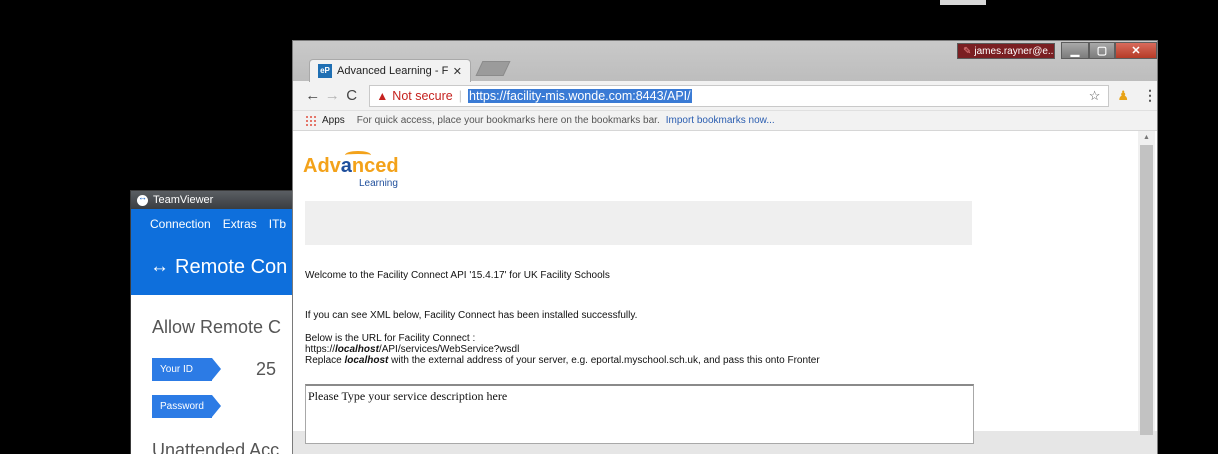  I want to click on back-arrow-icon: ←, so click(312, 95).